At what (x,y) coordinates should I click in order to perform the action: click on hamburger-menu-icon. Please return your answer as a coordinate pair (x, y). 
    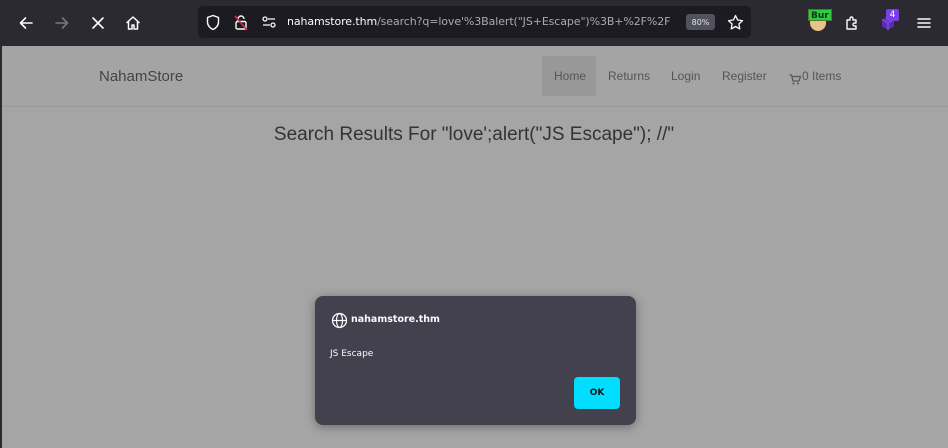
    Looking at the image, I should click on (924, 23).